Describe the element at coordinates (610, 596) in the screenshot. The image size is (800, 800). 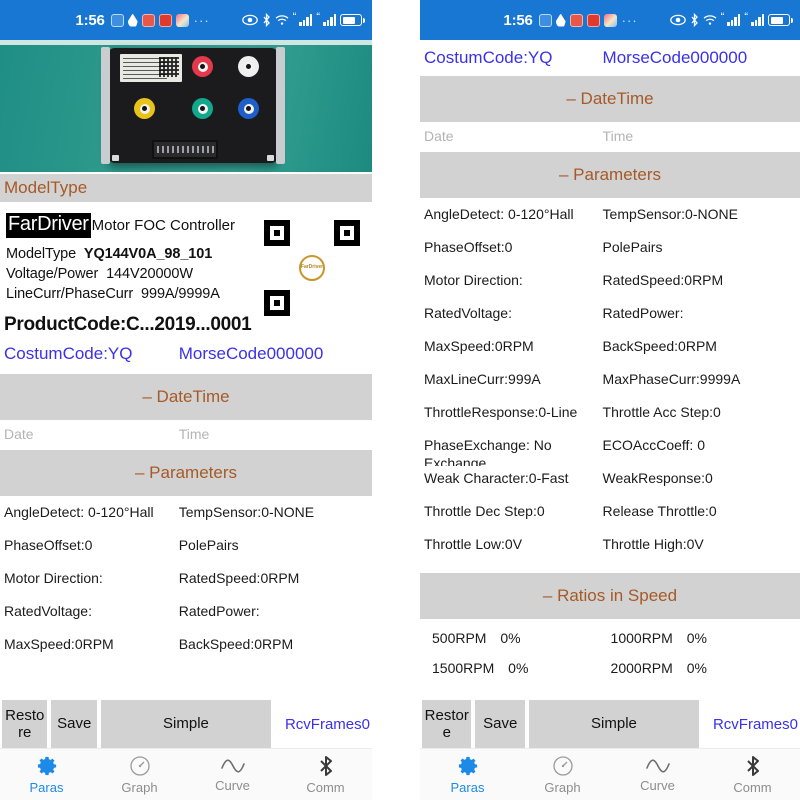
I see `section-header-ratios: – Ratios in Speed` at that location.